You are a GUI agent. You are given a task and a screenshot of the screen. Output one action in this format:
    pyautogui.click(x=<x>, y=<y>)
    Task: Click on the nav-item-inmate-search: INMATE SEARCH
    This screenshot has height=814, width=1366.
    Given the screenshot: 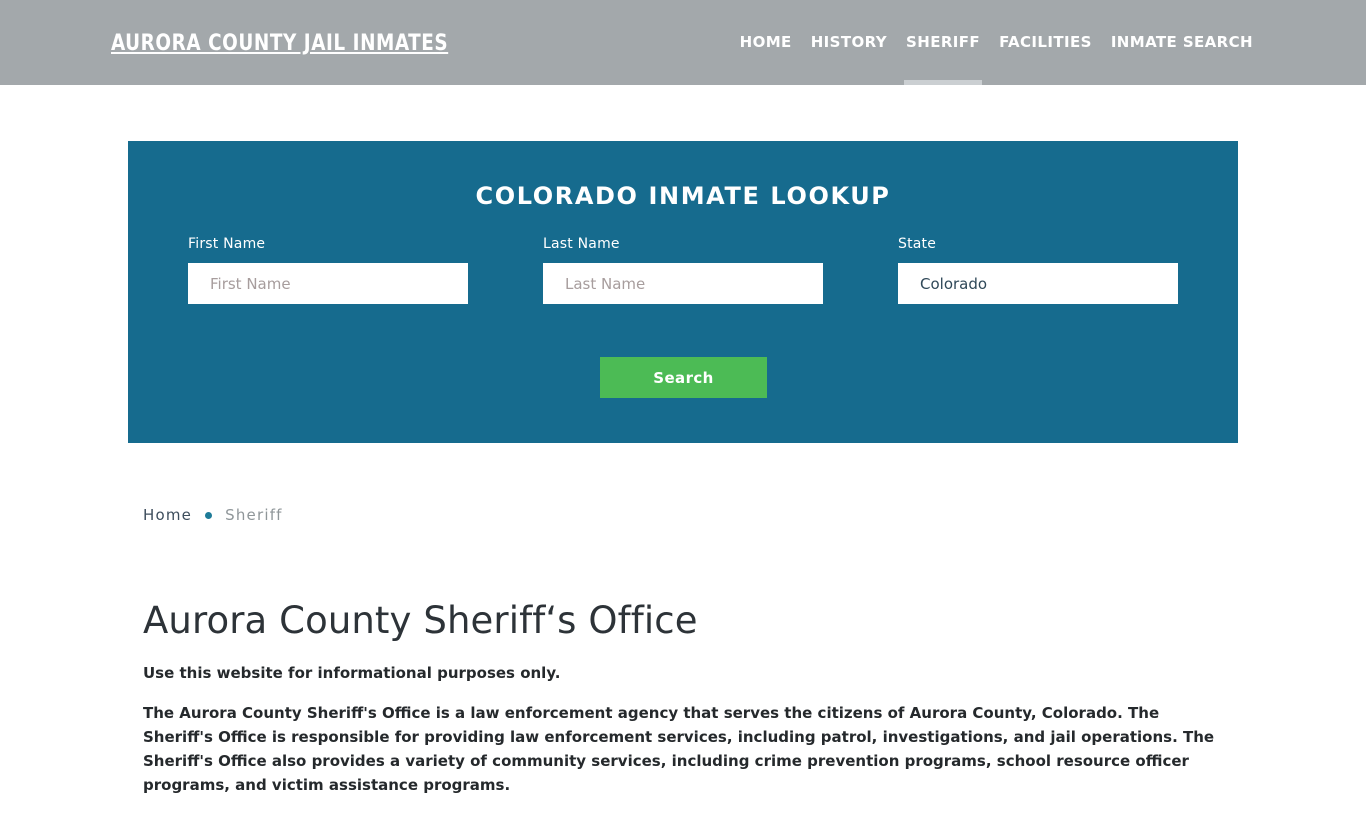 What is the action you would take?
    pyautogui.click(x=1182, y=44)
    